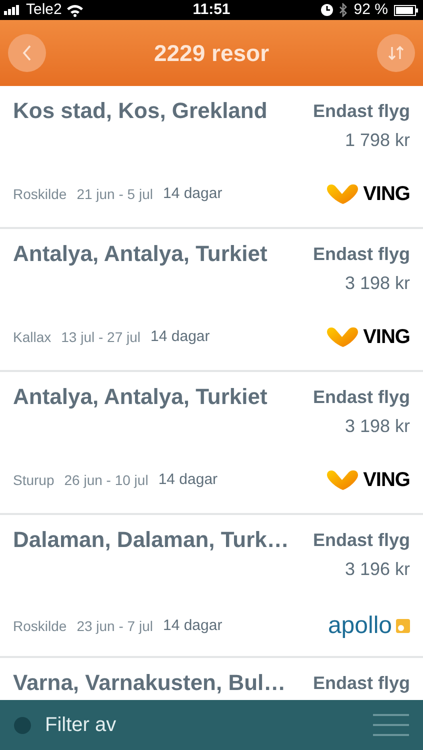 The height and width of the screenshot is (750, 423). What do you see at coordinates (391, 725) in the screenshot?
I see `menu-icon` at bounding box center [391, 725].